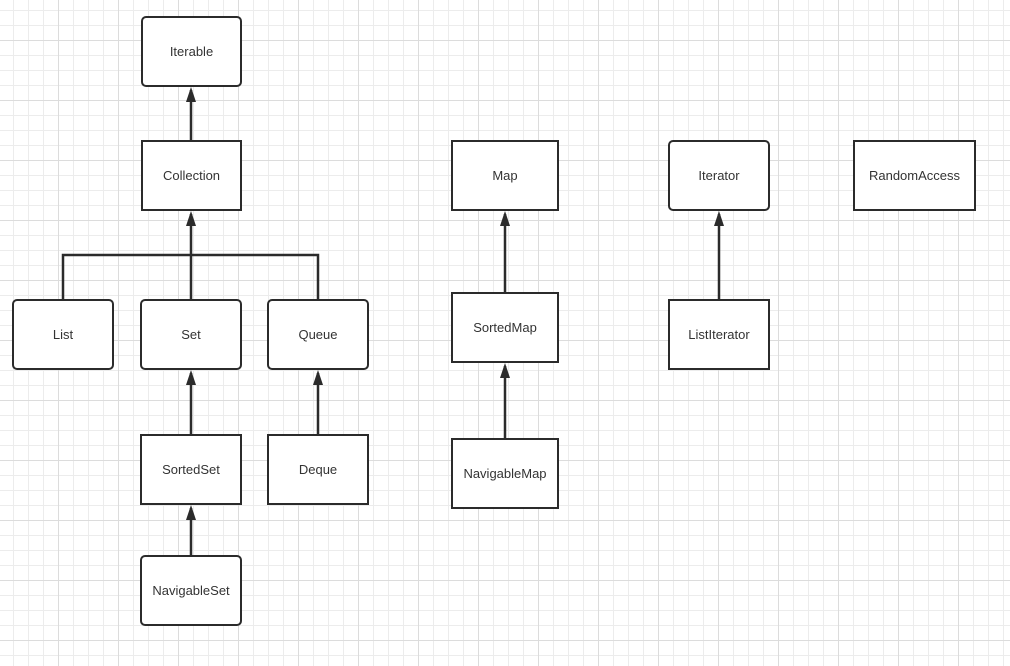 Image resolution: width=1010 pixels, height=666 pixels. I want to click on node-deque: Deque, so click(318, 469).